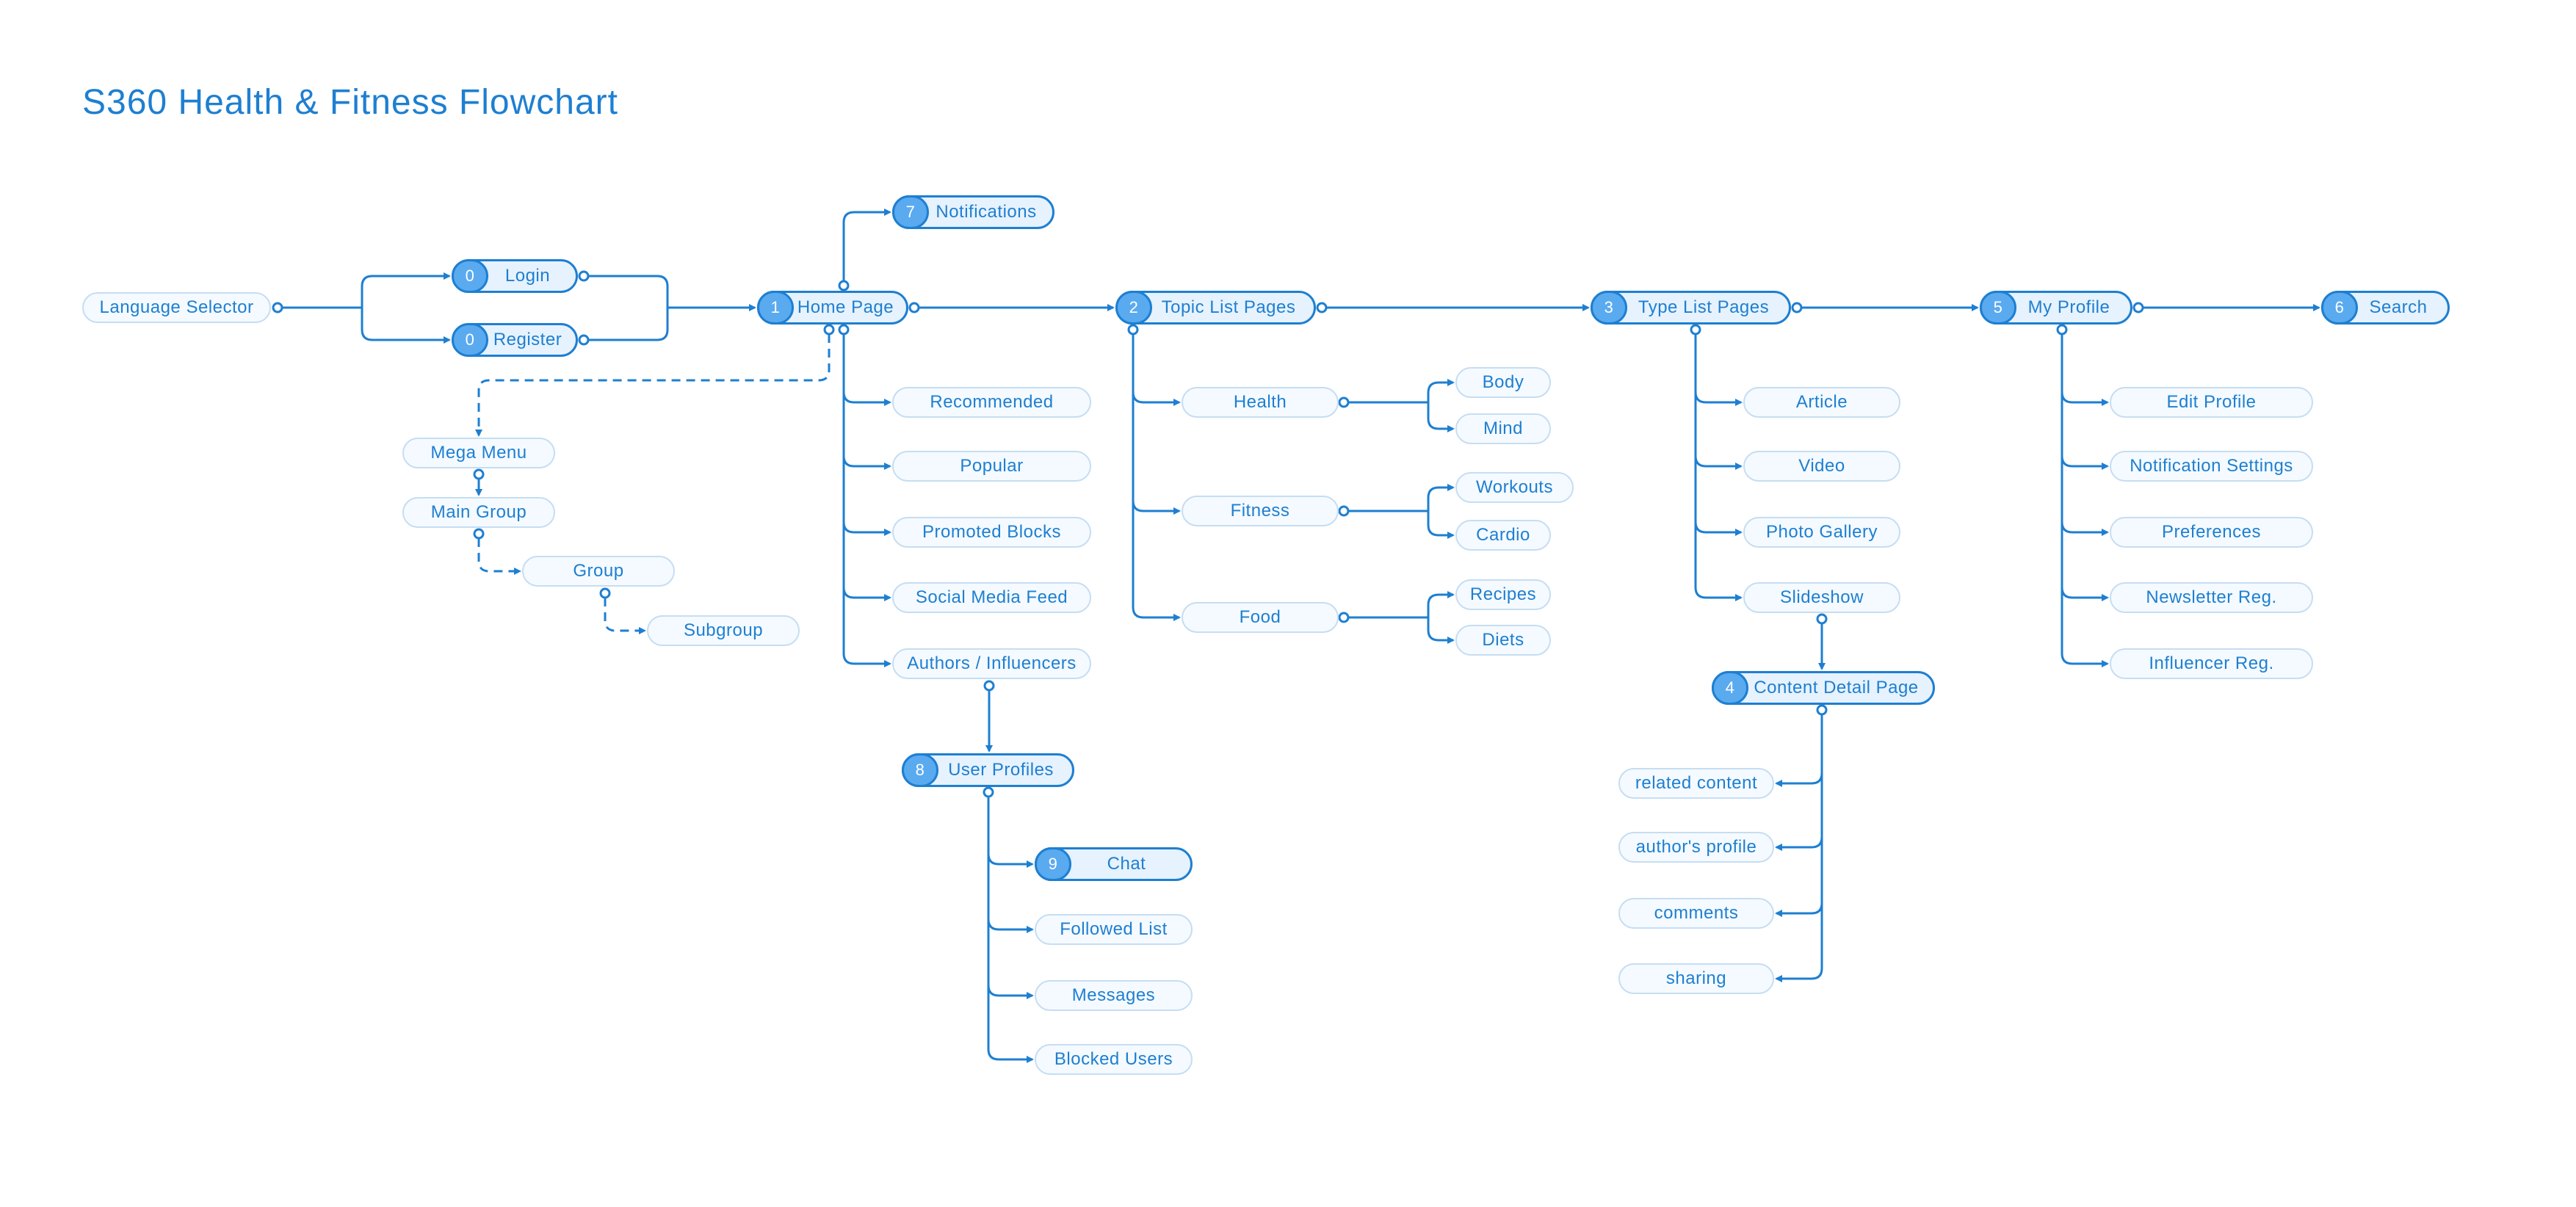  Describe the element at coordinates (1114, 864) in the screenshot. I see `node-chat: 9 Chat` at that location.